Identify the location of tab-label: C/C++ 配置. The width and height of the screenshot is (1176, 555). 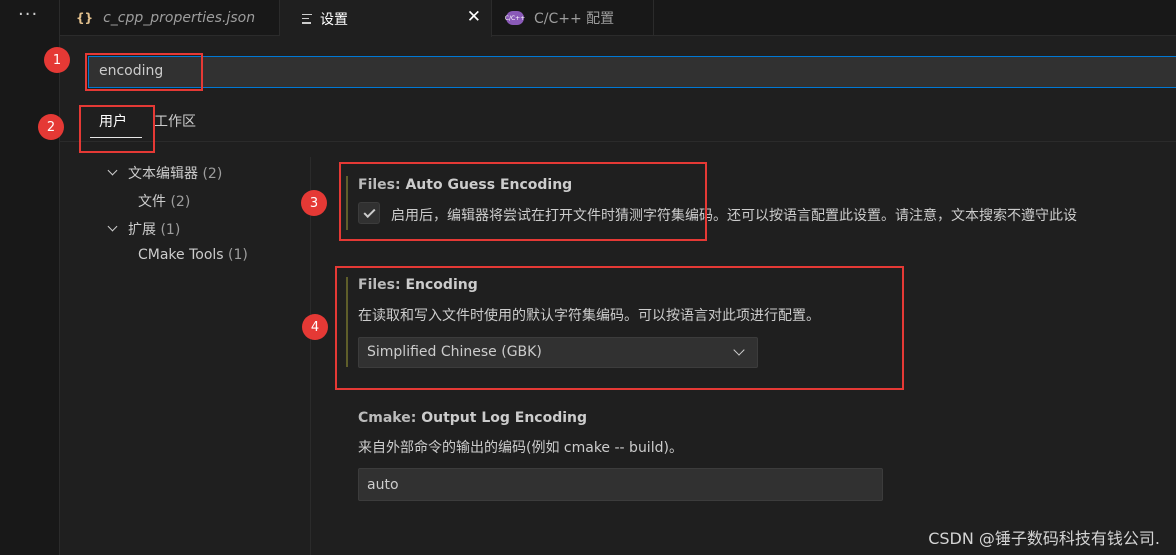
(574, 19).